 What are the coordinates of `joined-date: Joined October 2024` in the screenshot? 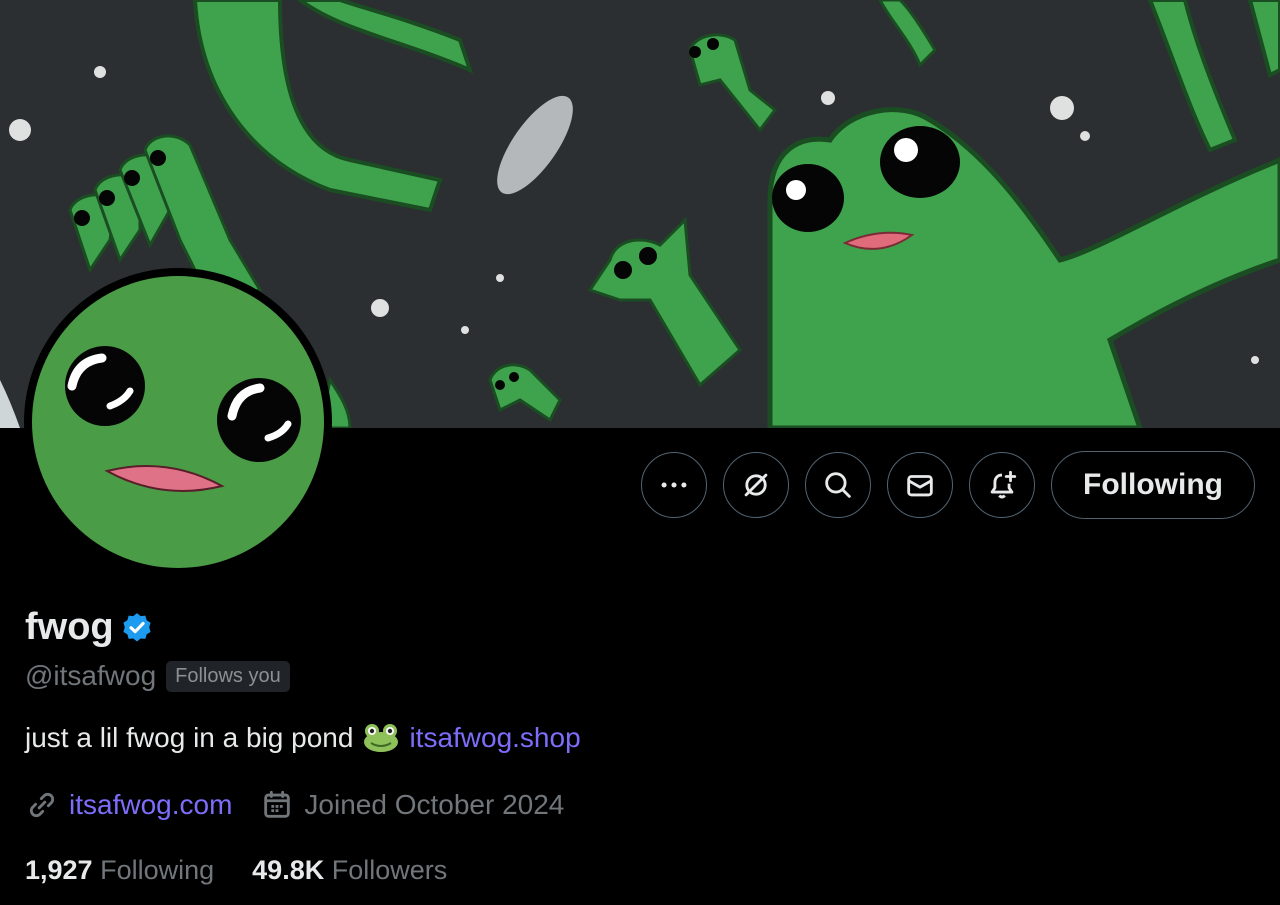 It's located at (434, 804).